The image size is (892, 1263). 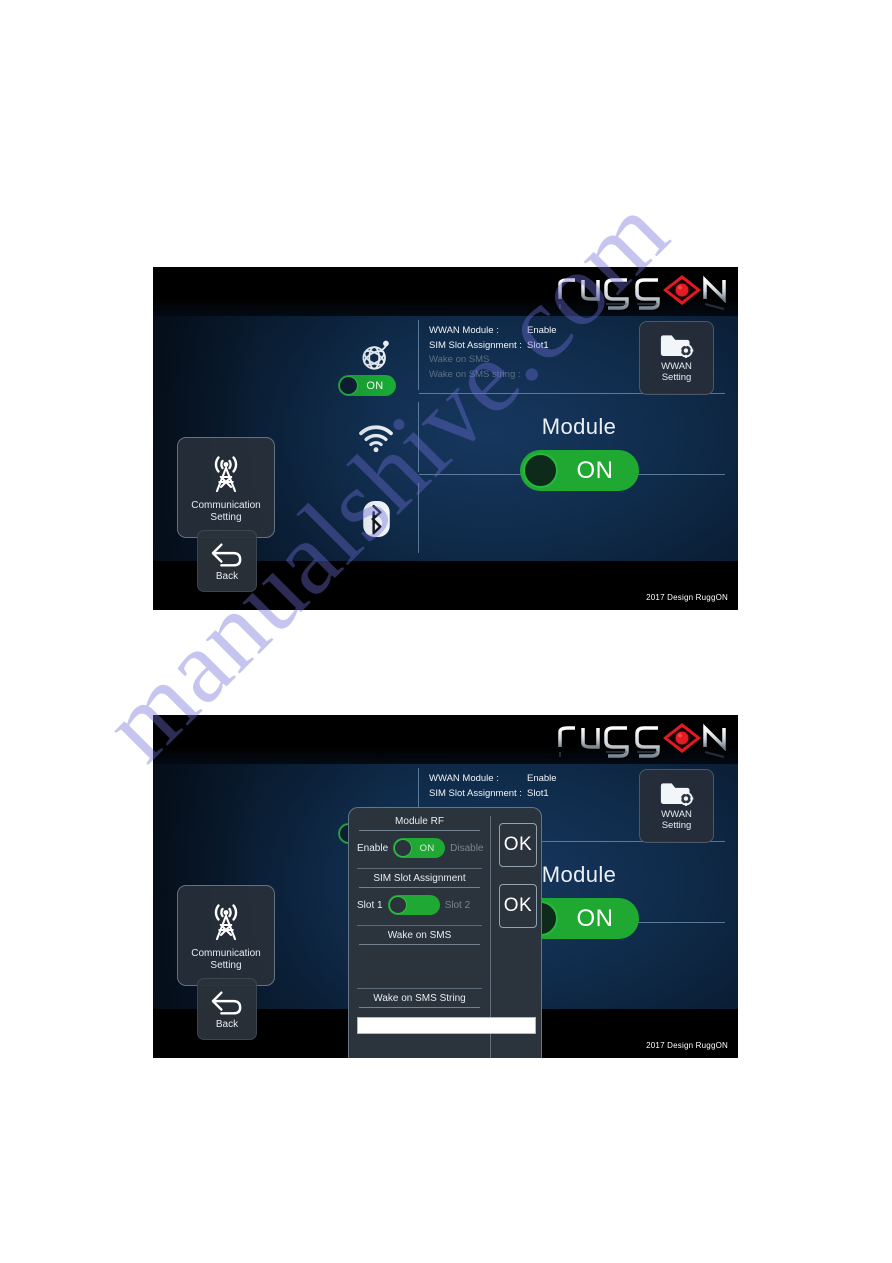 What do you see at coordinates (445, 739) in the screenshot?
I see `screen-two-header` at bounding box center [445, 739].